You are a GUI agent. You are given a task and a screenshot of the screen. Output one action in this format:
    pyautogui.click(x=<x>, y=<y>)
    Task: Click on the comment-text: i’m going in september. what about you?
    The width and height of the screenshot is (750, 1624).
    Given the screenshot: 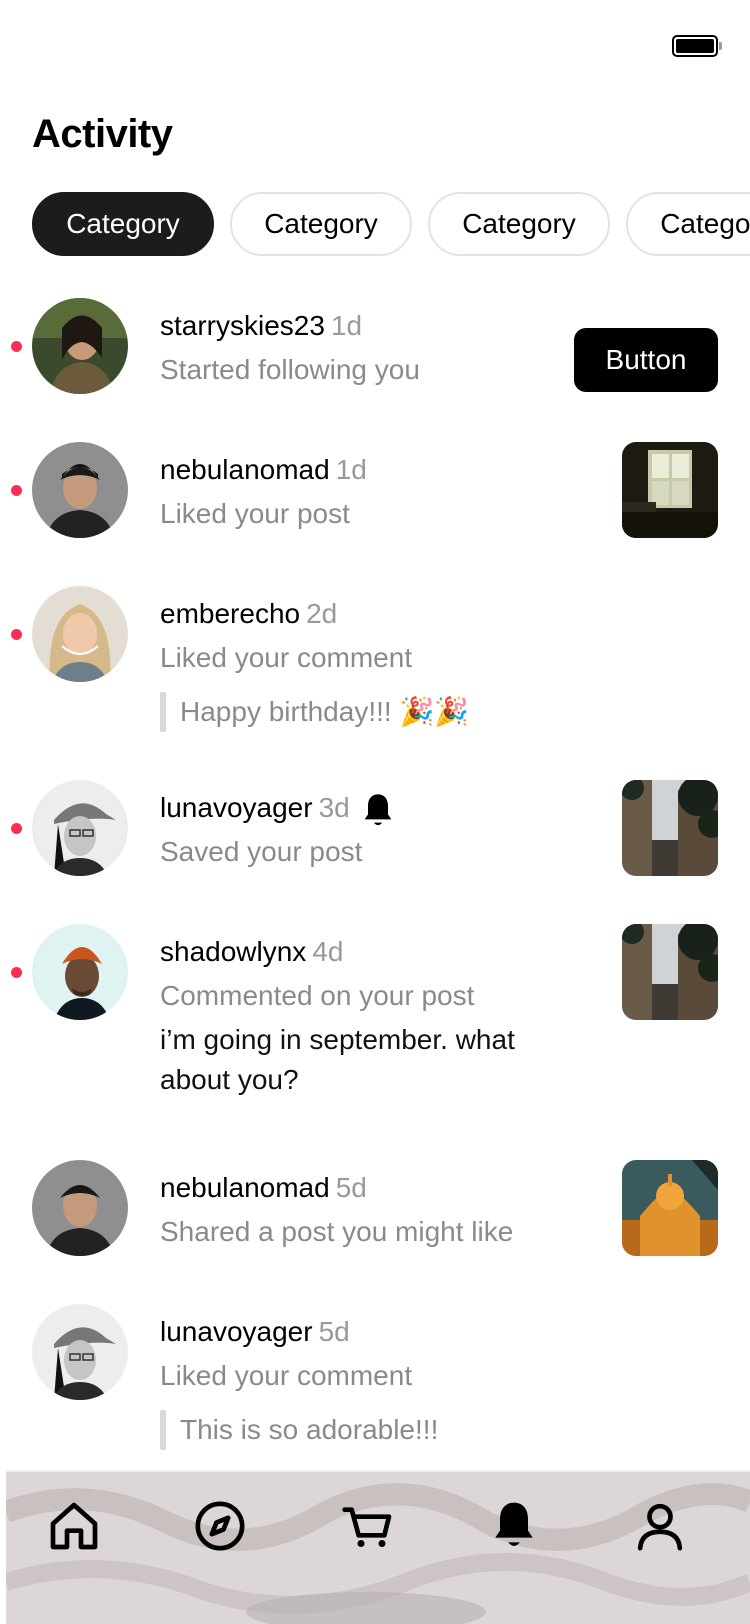 What is the action you would take?
    pyautogui.click(x=337, y=1059)
    